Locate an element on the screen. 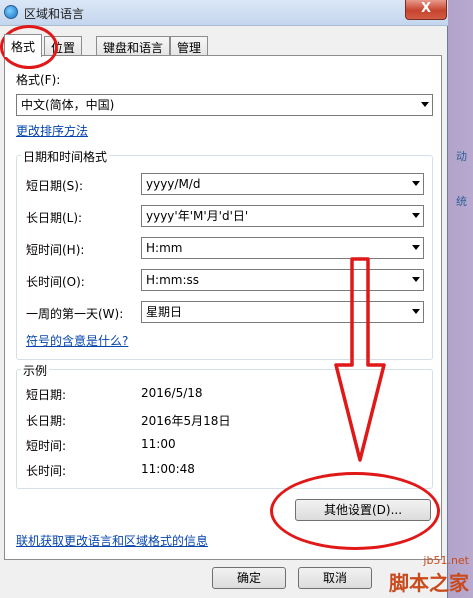 This screenshot has width=473, height=598. first-day-value: 星期日 is located at coordinates (164, 312).